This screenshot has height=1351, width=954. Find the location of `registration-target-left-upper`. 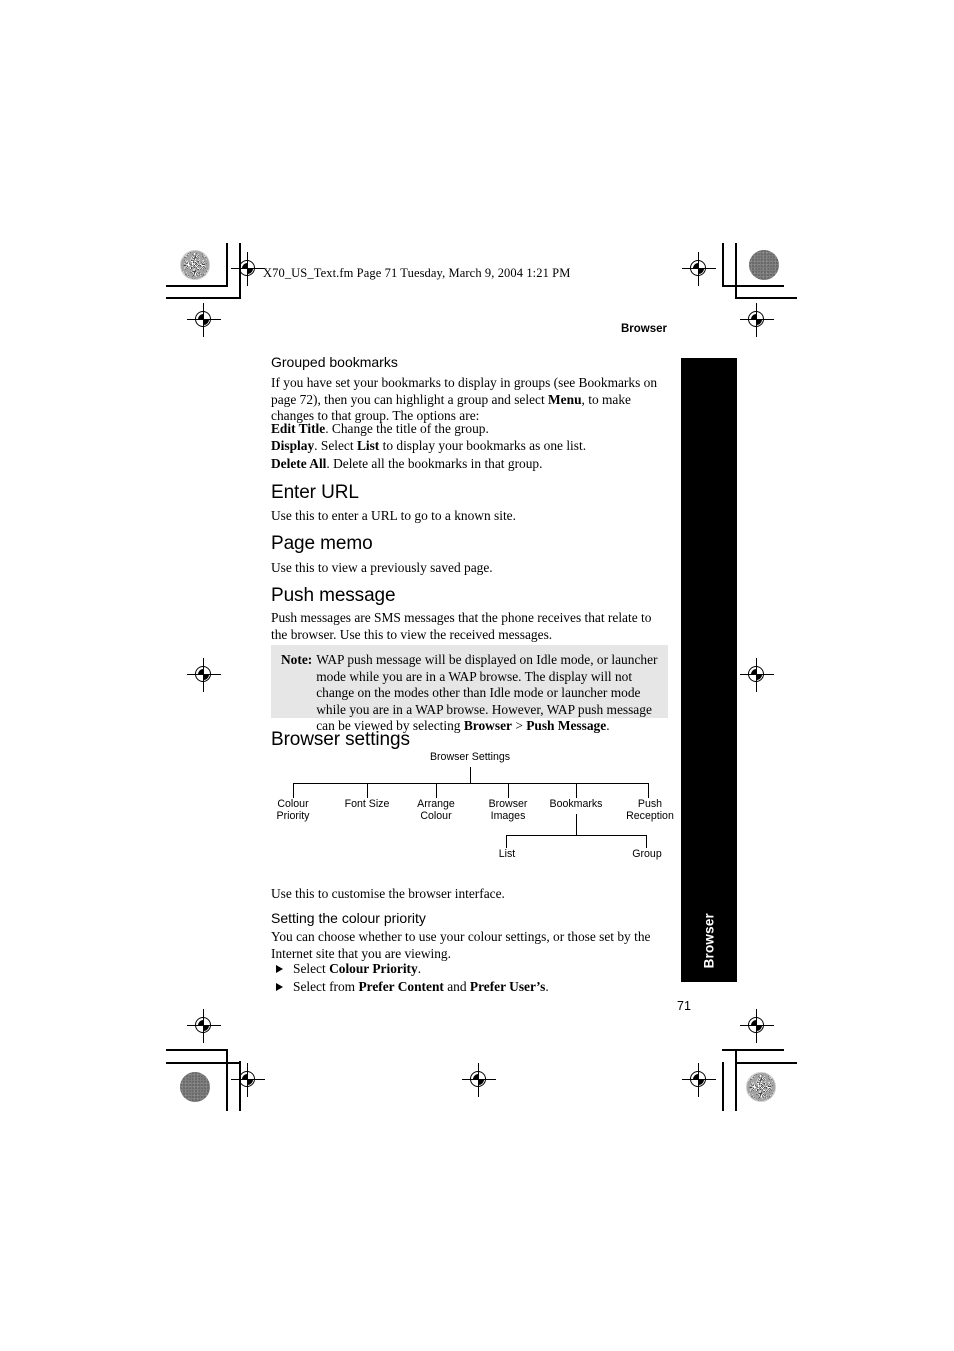

registration-target-left-upper is located at coordinates (204, 320).